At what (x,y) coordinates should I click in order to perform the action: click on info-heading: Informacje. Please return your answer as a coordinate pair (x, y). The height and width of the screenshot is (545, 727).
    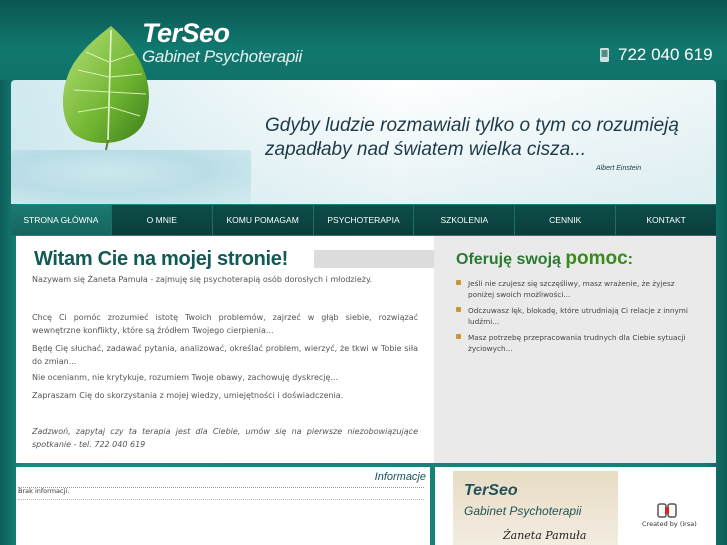
    Looking at the image, I should click on (400, 477).